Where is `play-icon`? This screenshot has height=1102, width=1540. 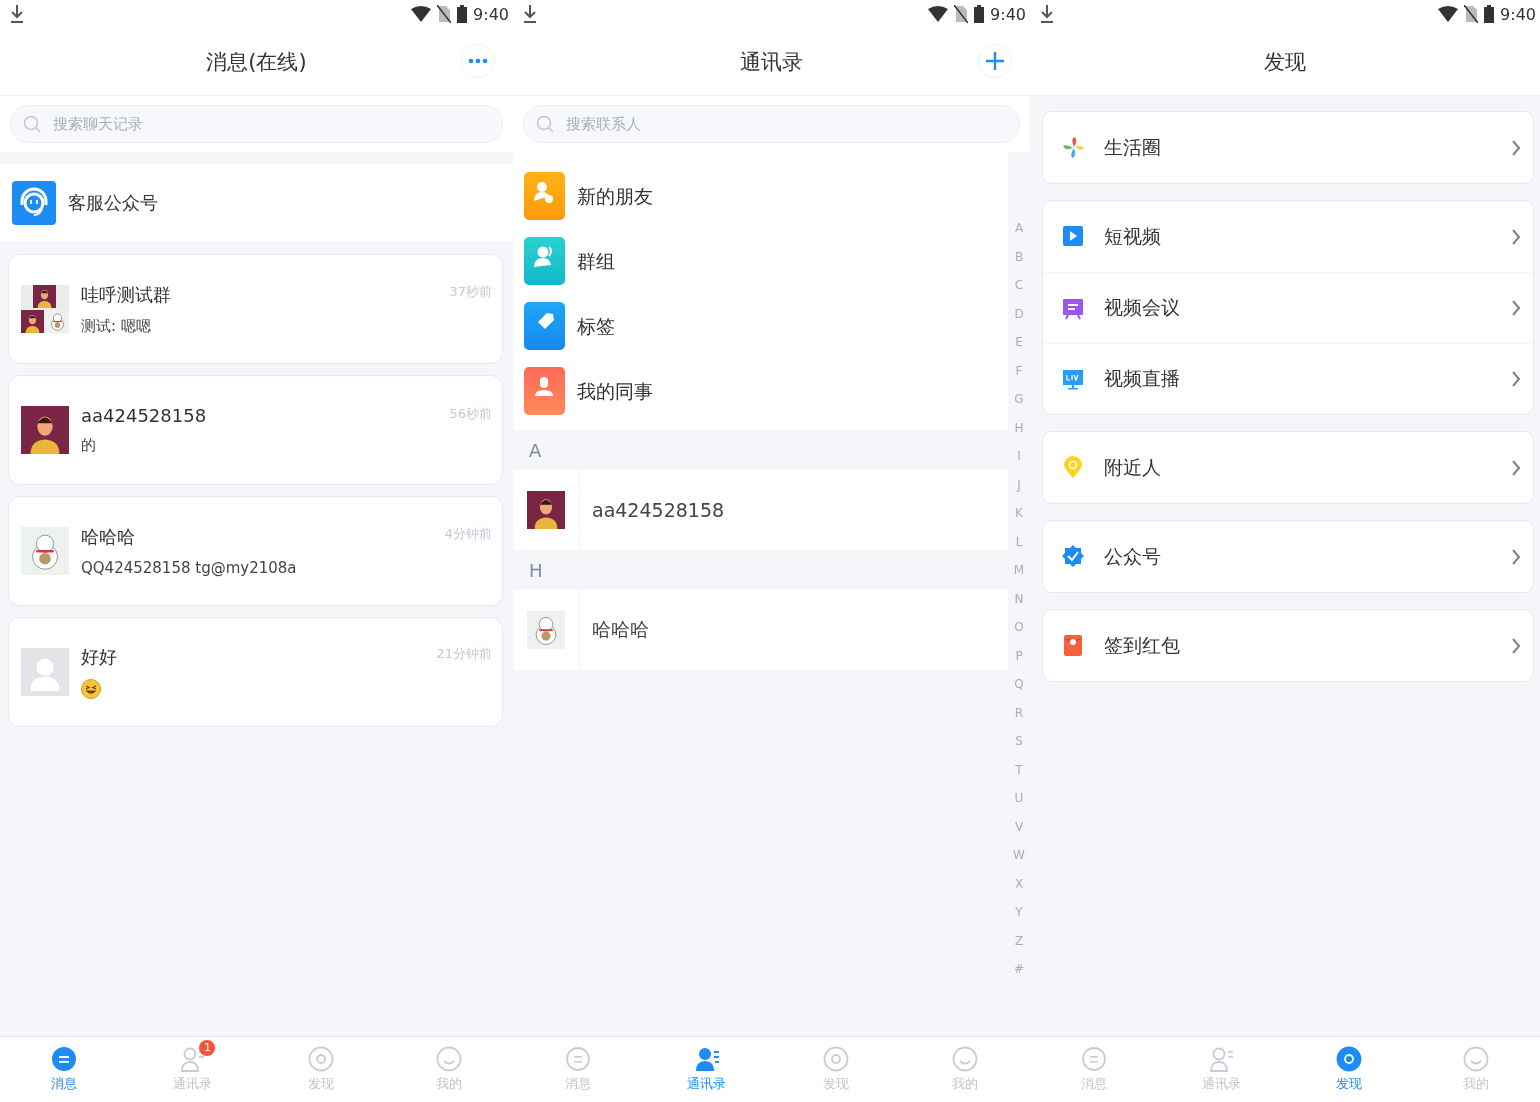
play-icon is located at coordinates (1073, 236).